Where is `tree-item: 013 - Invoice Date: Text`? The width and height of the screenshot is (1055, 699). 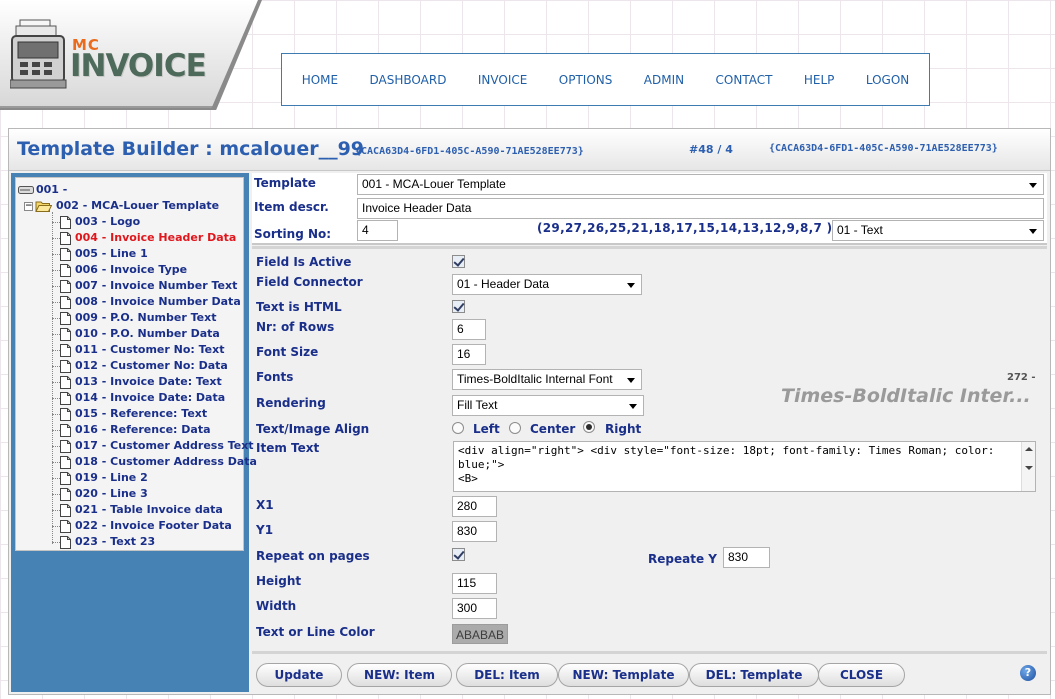 tree-item: 013 - Invoice Date: Text is located at coordinates (141, 382).